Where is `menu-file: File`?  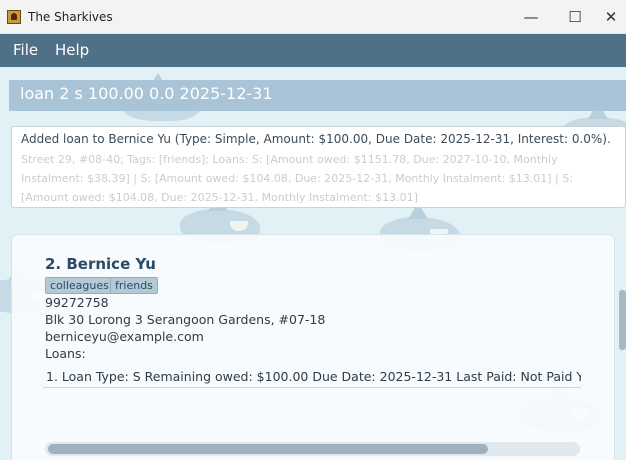
menu-file: File is located at coordinates (25, 50).